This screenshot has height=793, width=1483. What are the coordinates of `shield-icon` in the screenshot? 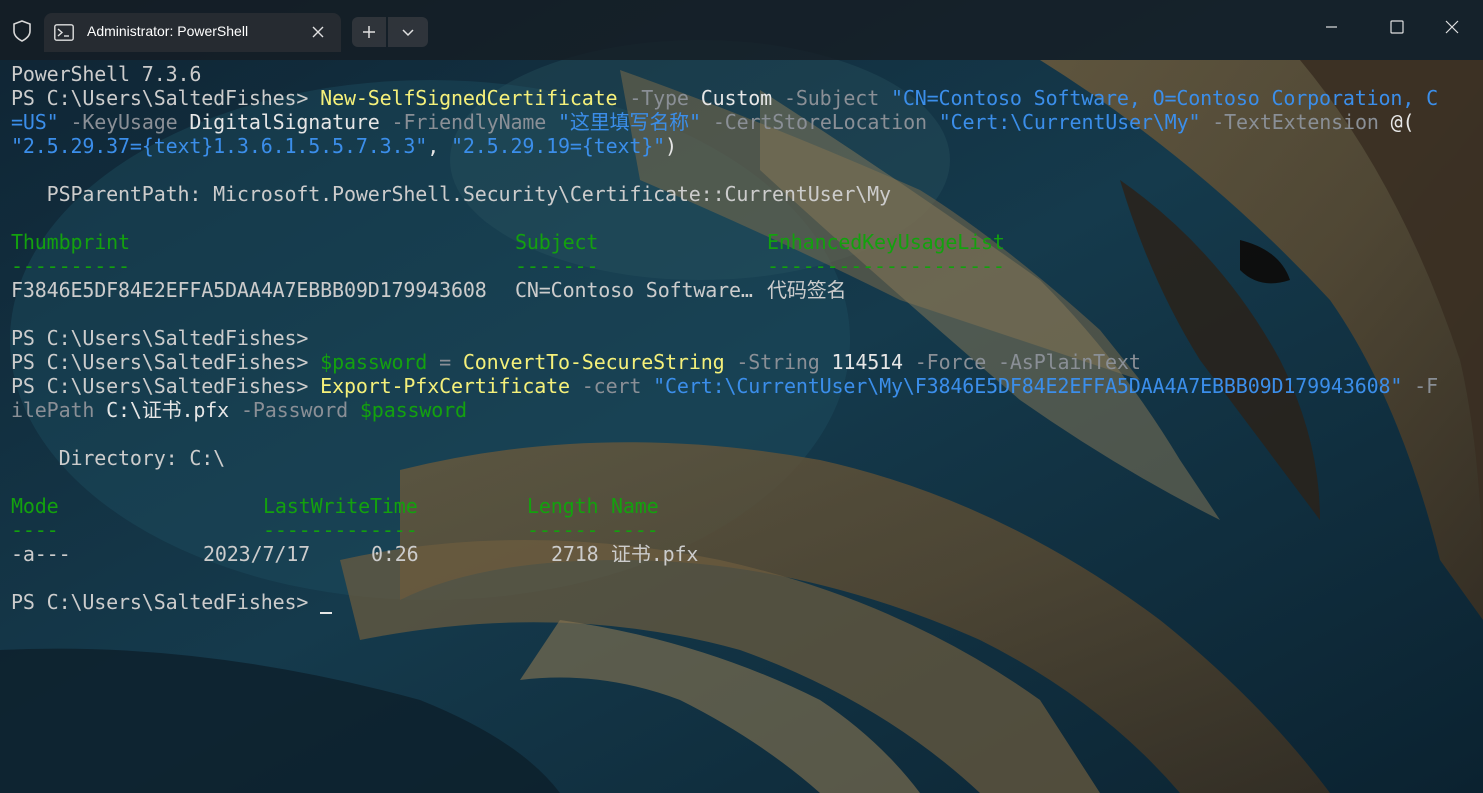 It's located at (22, 31).